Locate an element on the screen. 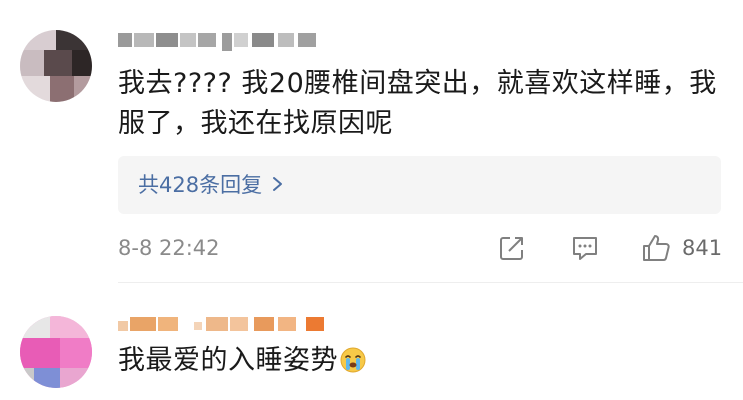  share-icon is located at coordinates (512, 248).